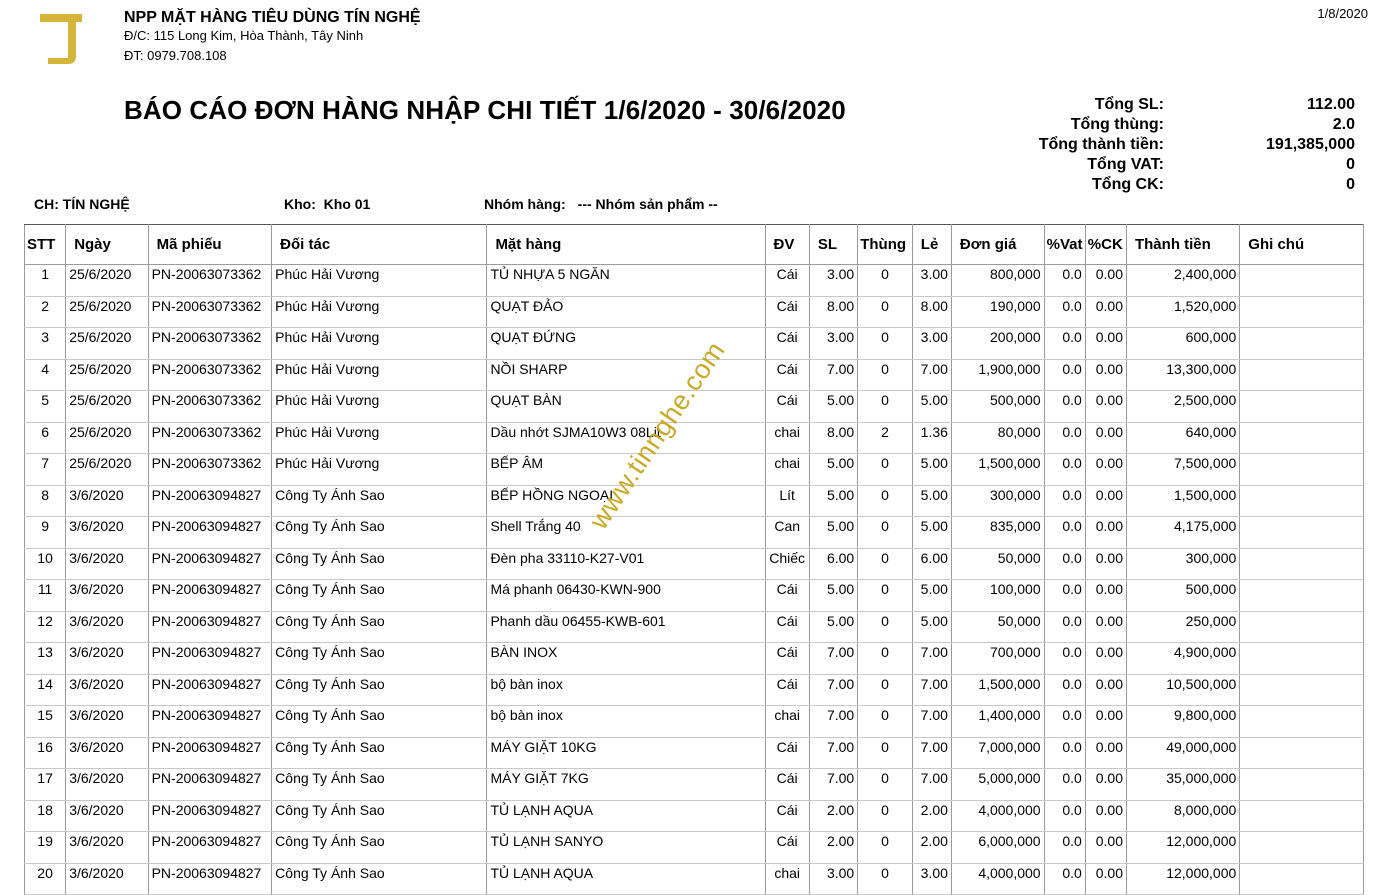  Describe the element at coordinates (1183, 469) in the screenshot. I see `cell-amount: 7,500,000` at that location.